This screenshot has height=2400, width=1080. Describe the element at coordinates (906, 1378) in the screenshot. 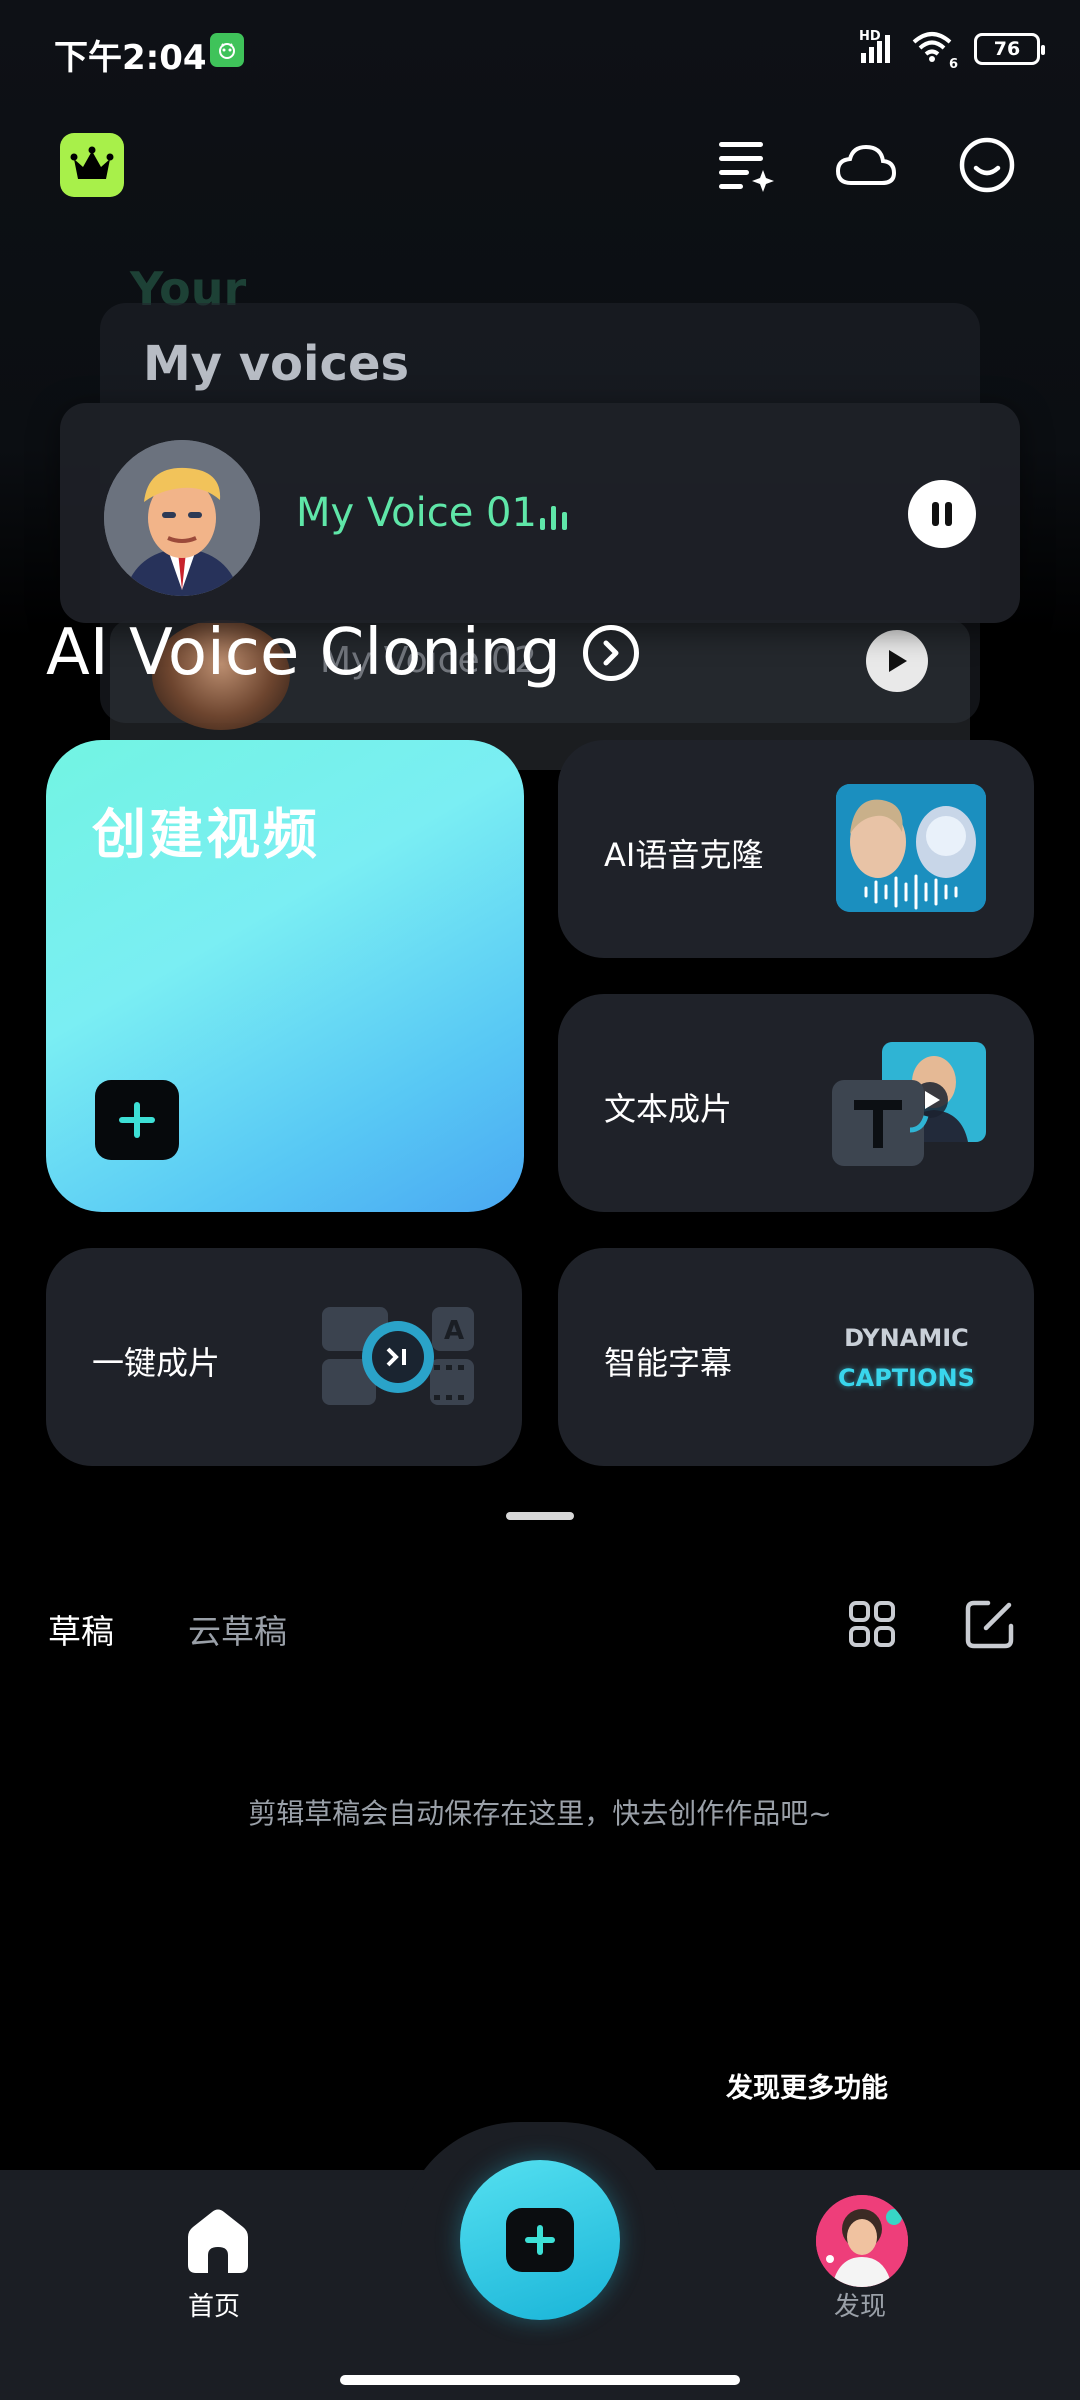

I see `caption-line-2: CAPTIONS` at that location.